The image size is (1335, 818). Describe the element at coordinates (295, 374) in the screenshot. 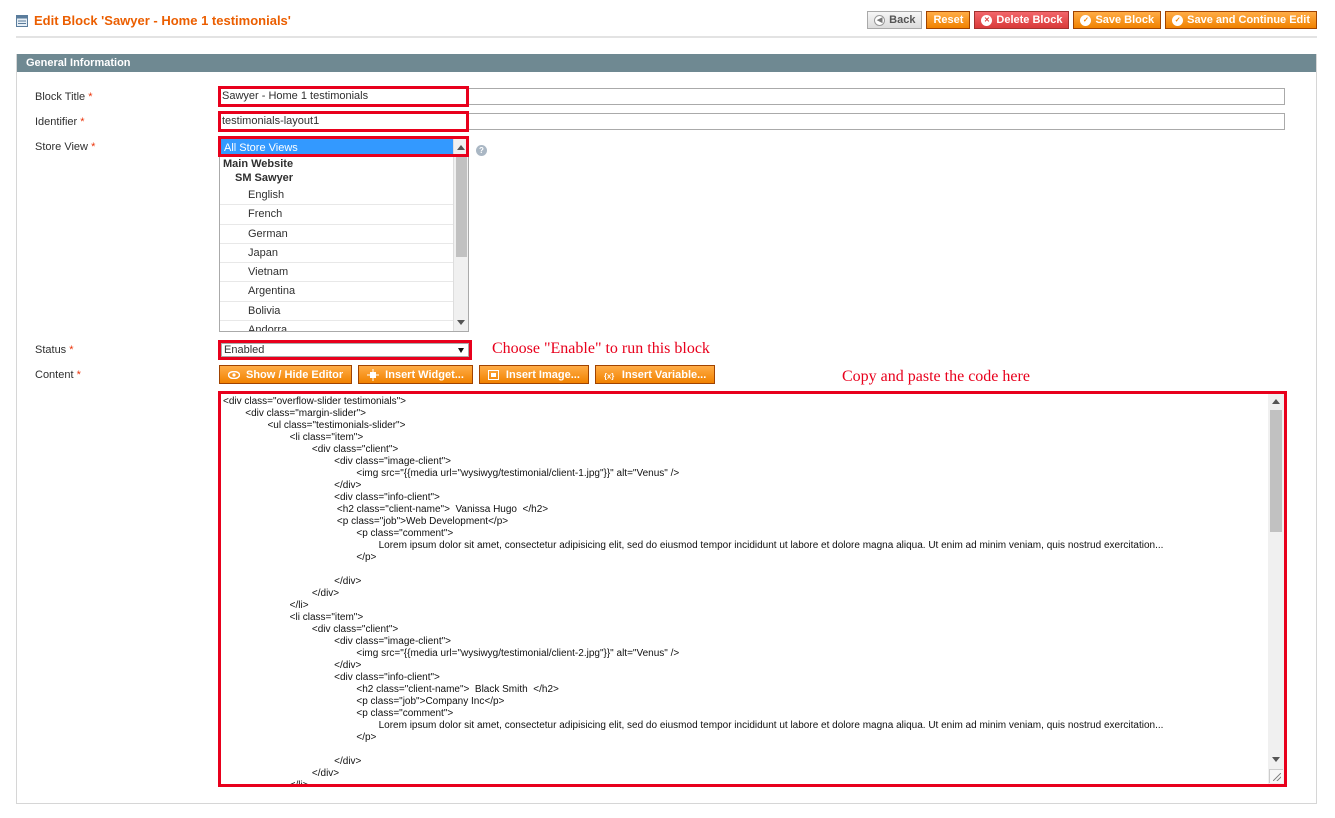

I see `show-hide-editor-label: Show / Hide Editor` at that location.